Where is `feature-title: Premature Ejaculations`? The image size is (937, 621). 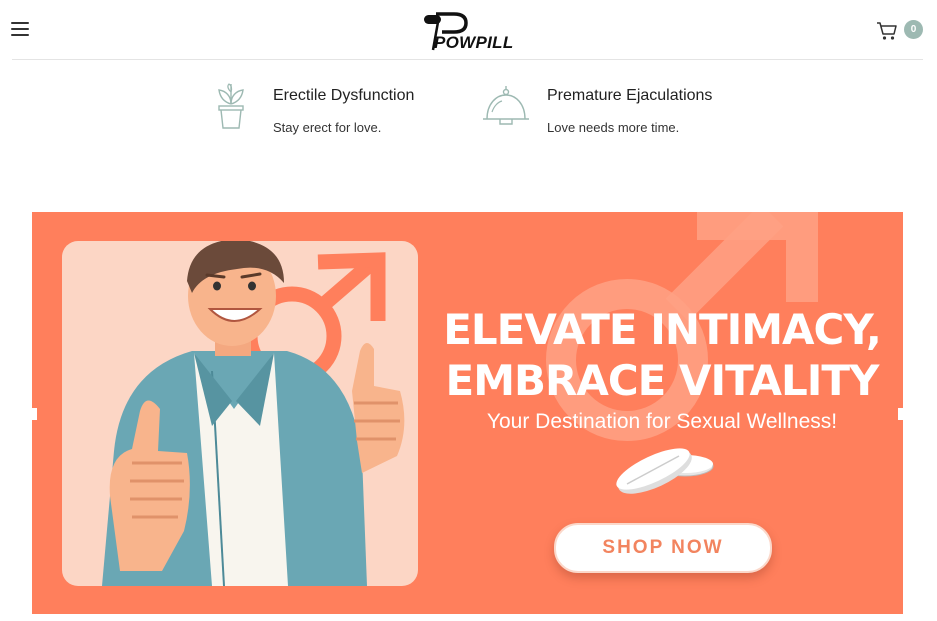 feature-title: Premature Ejaculations is located at coordinates (630, 95).